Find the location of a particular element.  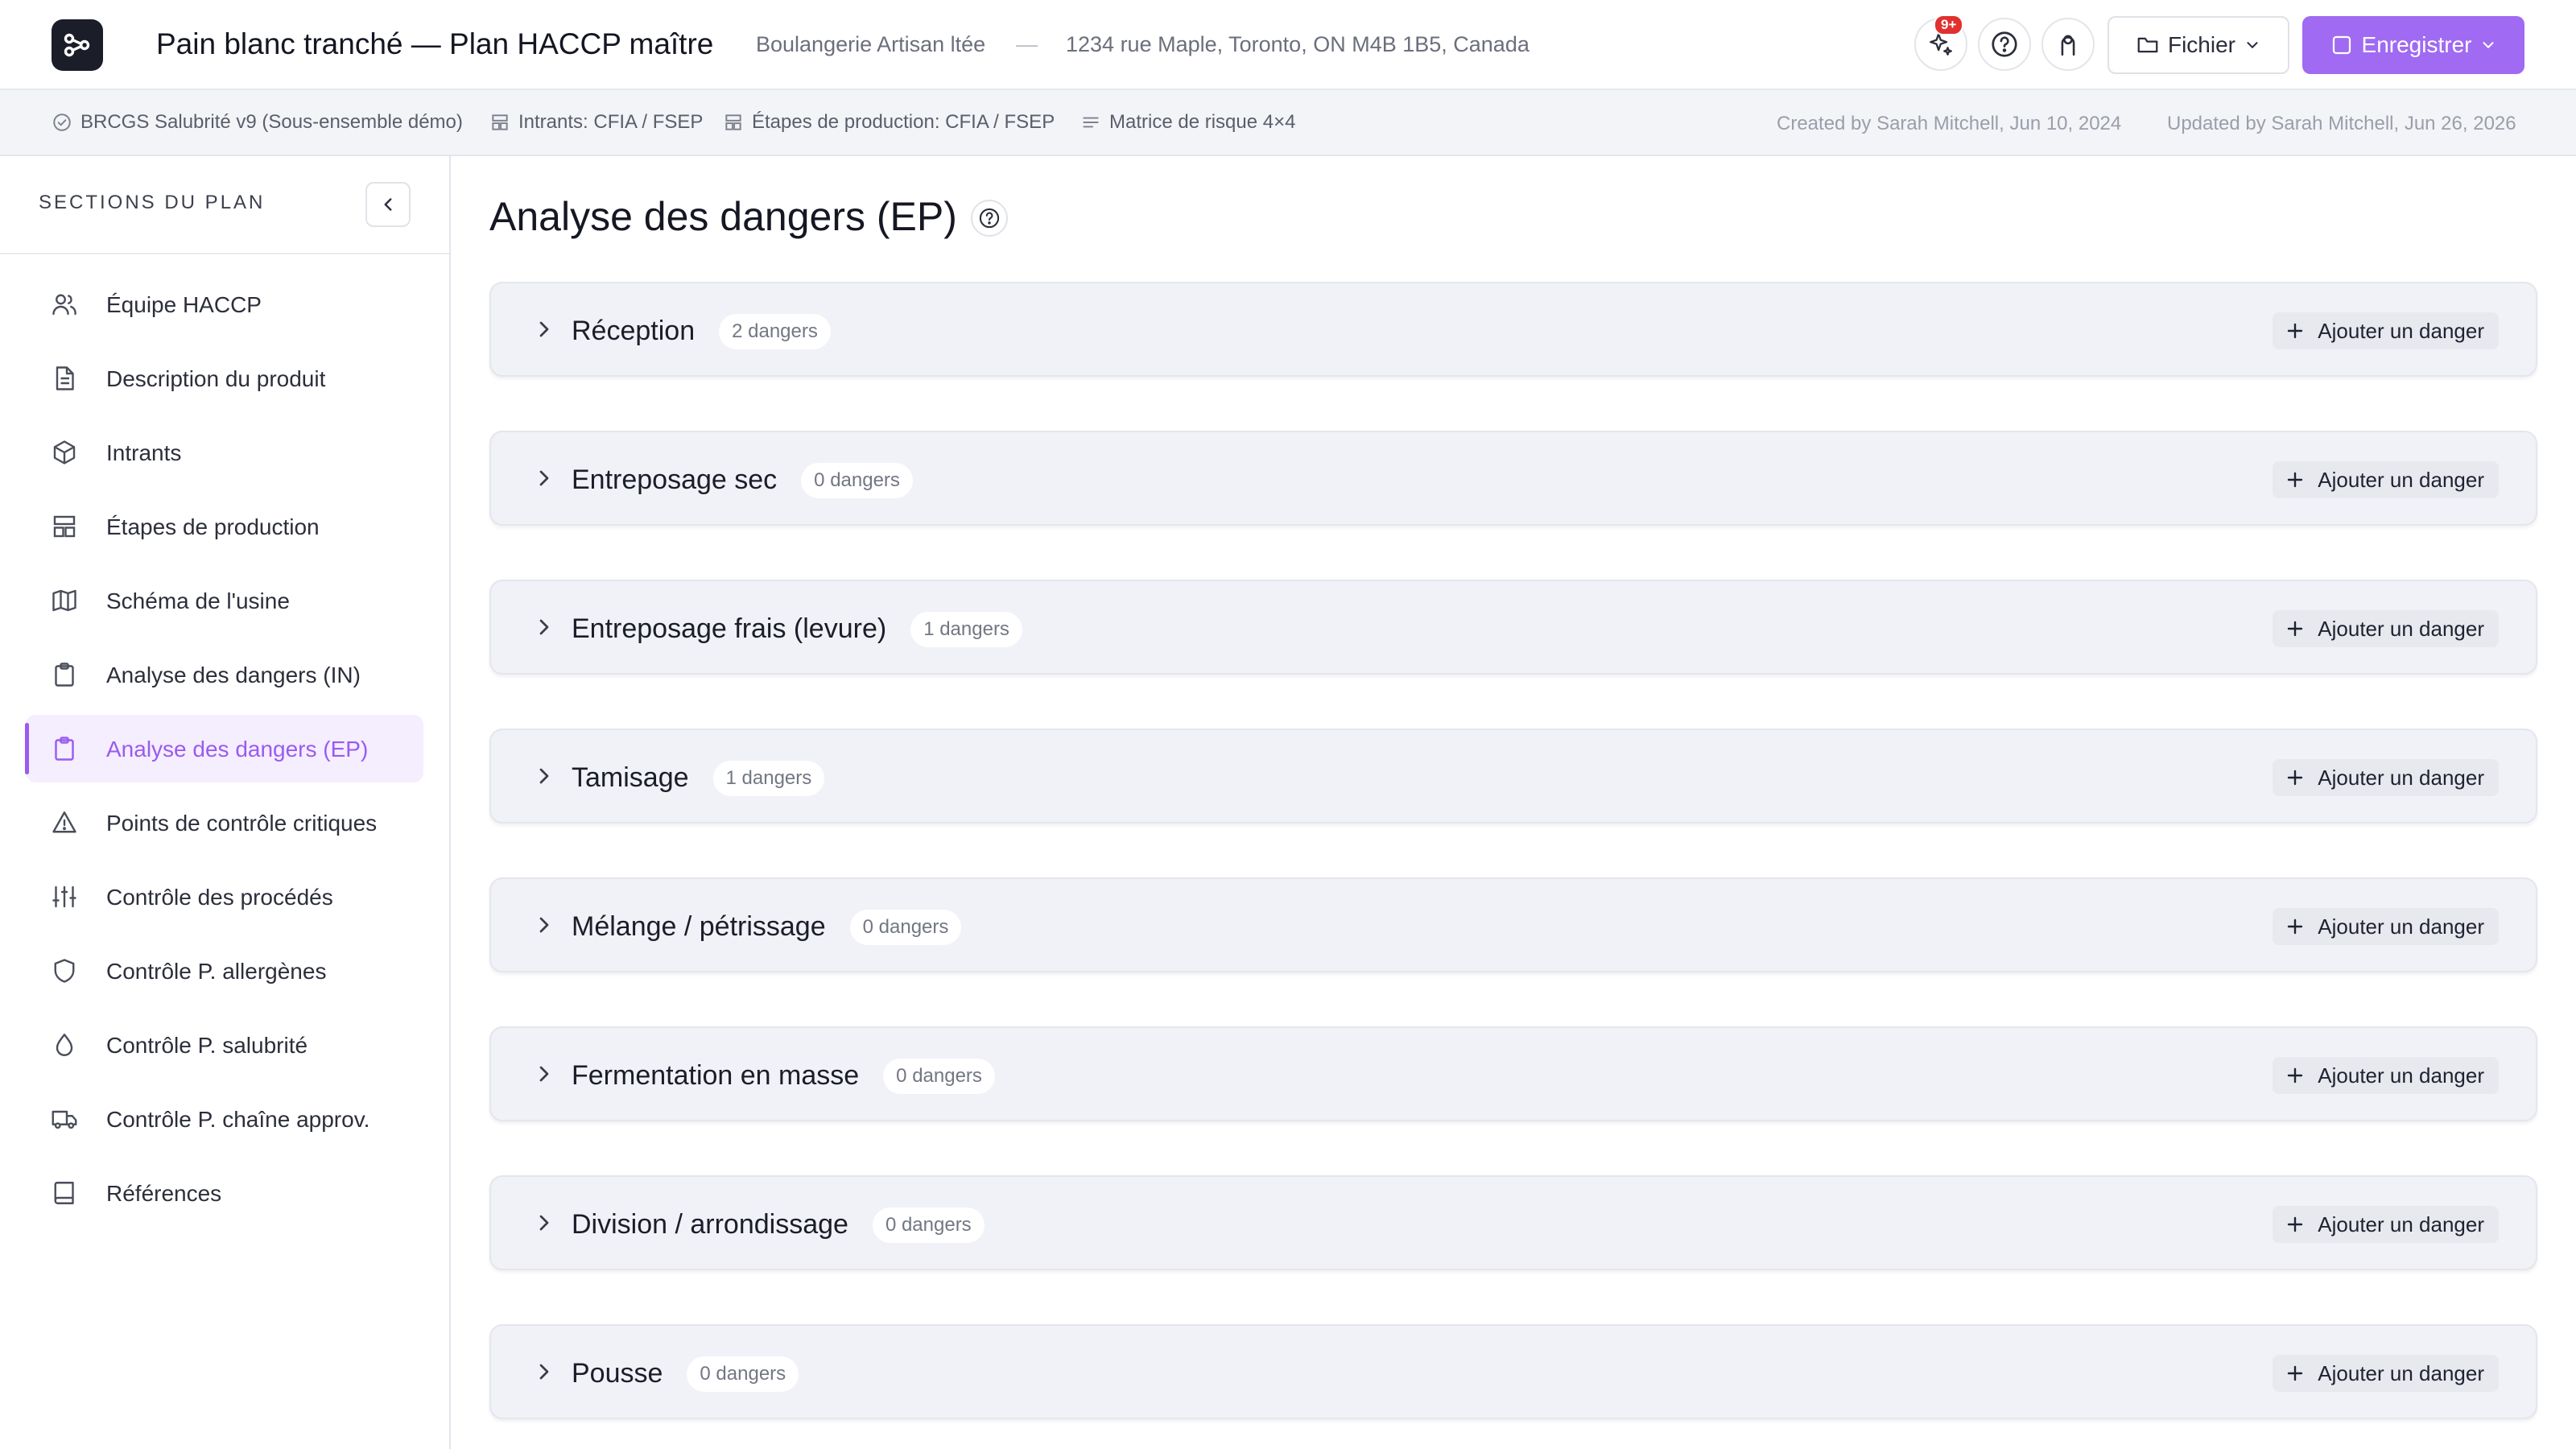

sidebar-item-references: Références is located at coordinates (224, 1193).